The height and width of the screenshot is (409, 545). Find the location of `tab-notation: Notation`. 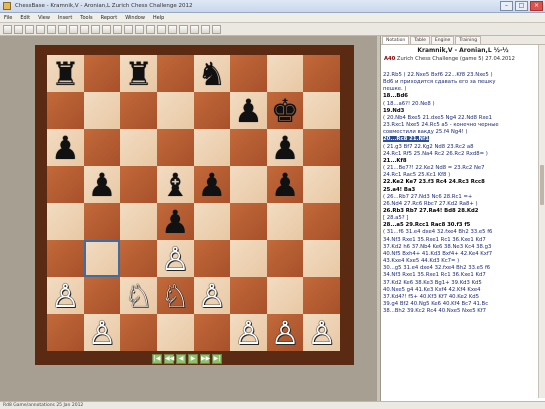

tab-notation: Notation is located at coordinates (396, 40).